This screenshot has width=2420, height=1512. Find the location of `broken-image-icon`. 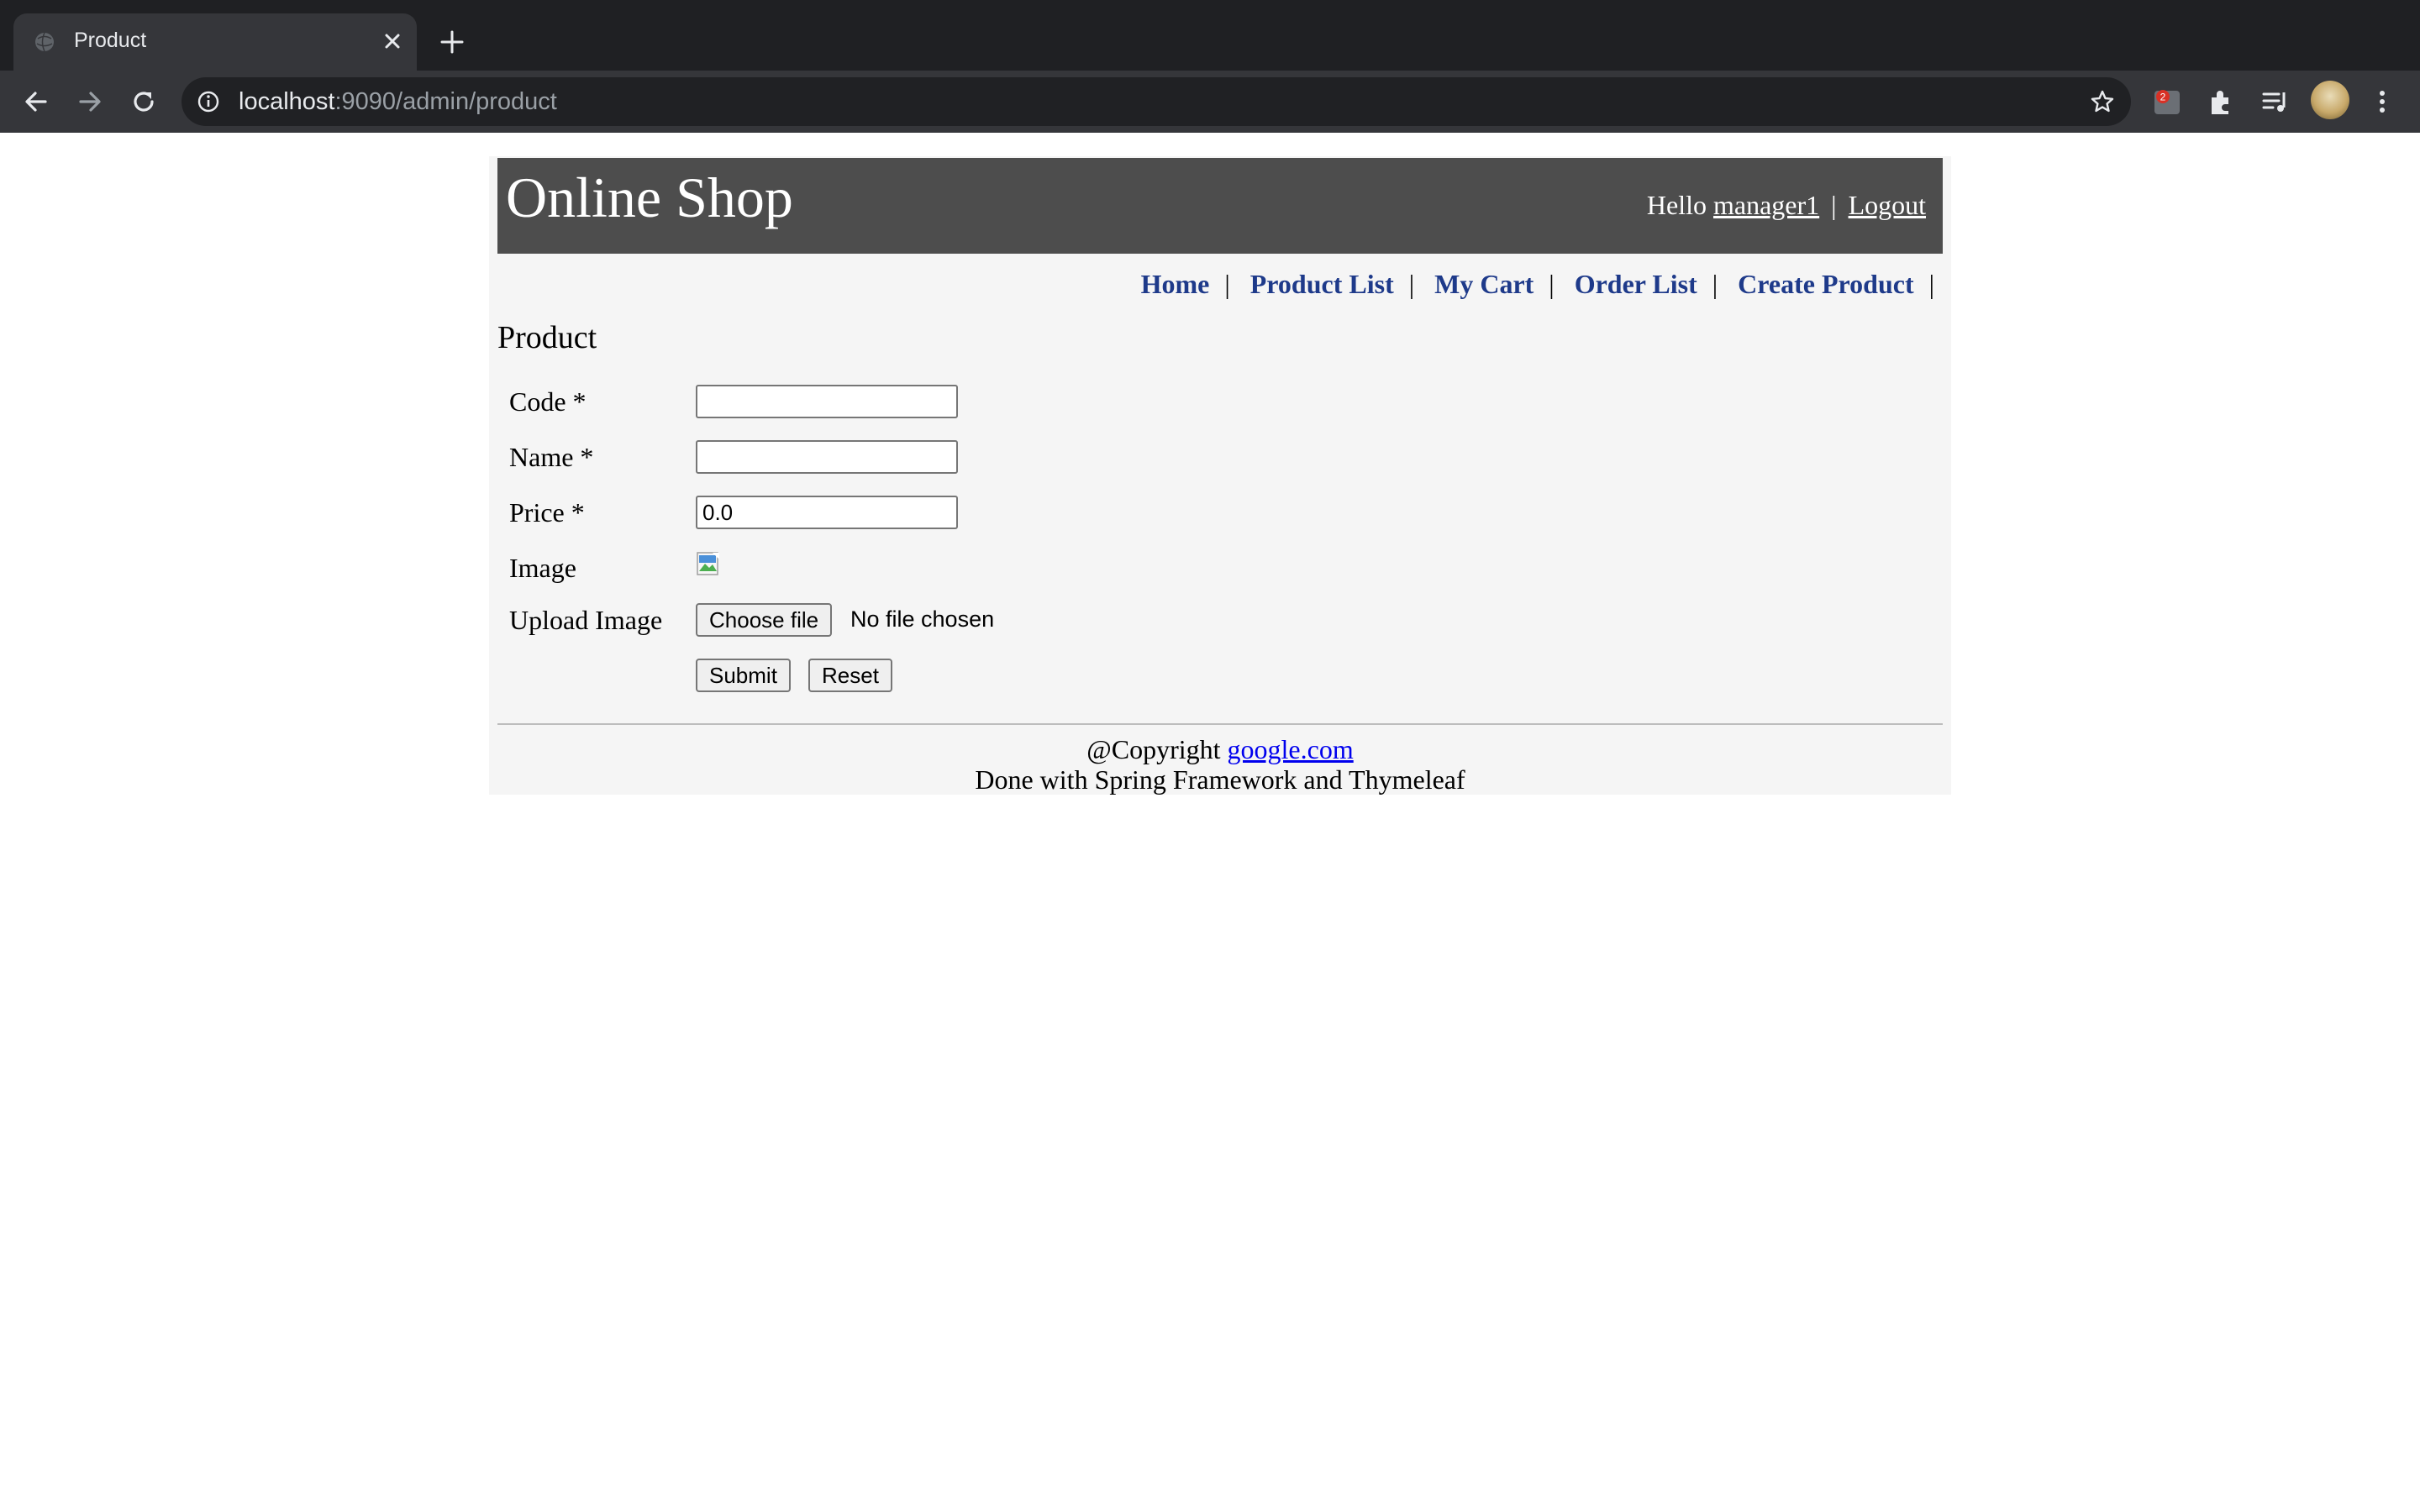

broken-image-icon is located at coordinates (708, 563).